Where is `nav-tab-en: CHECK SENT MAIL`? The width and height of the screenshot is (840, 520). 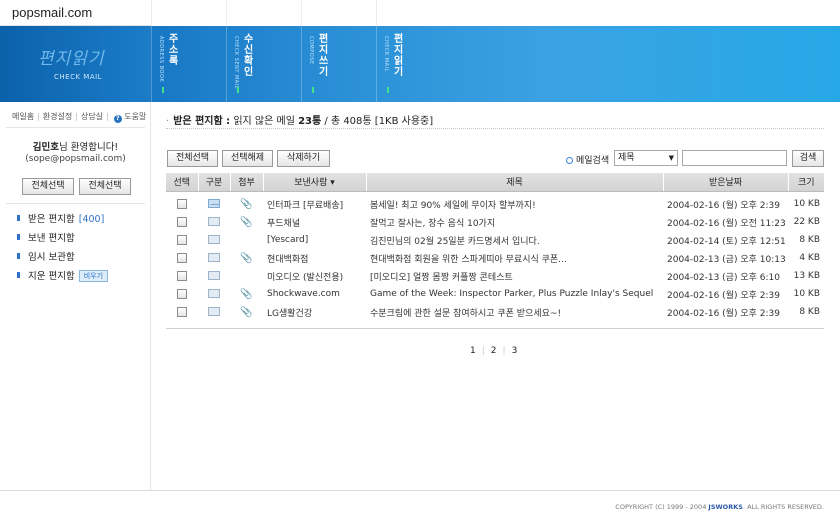 nav-tab-en: CHECK SENT MAIL is located at coordinates (236, 62).